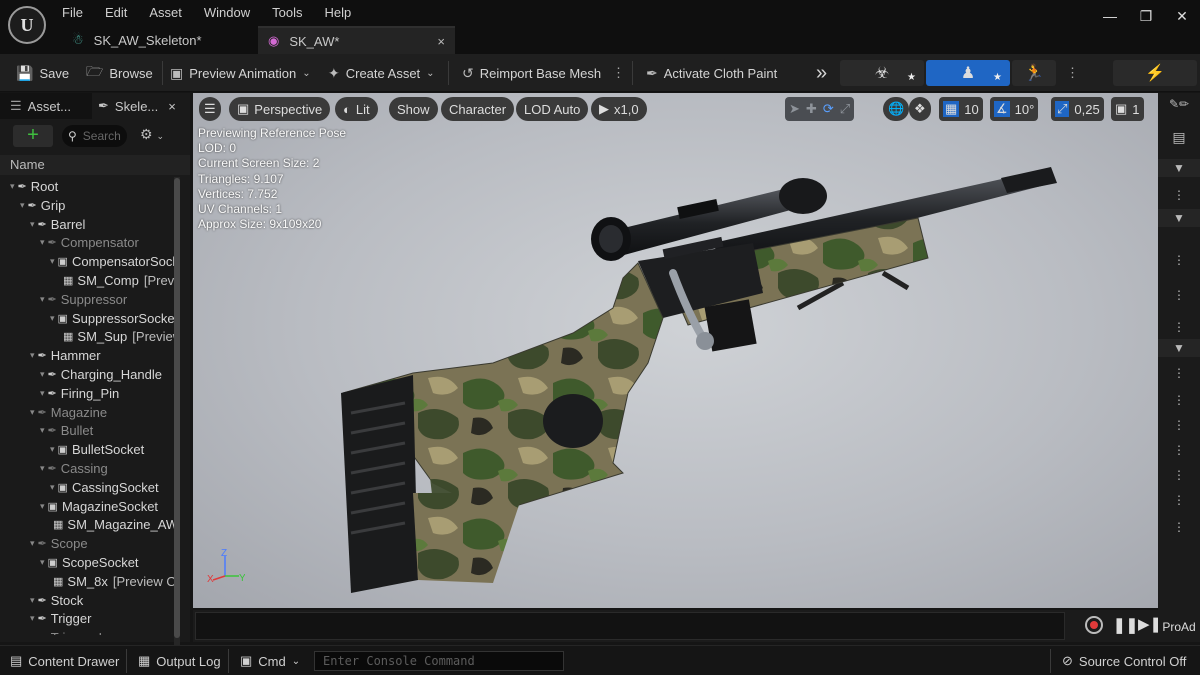 The height and width of the screenshot is (675, 1200). I want to click on mode-options-icon: ⋮, so click(1072, 73).